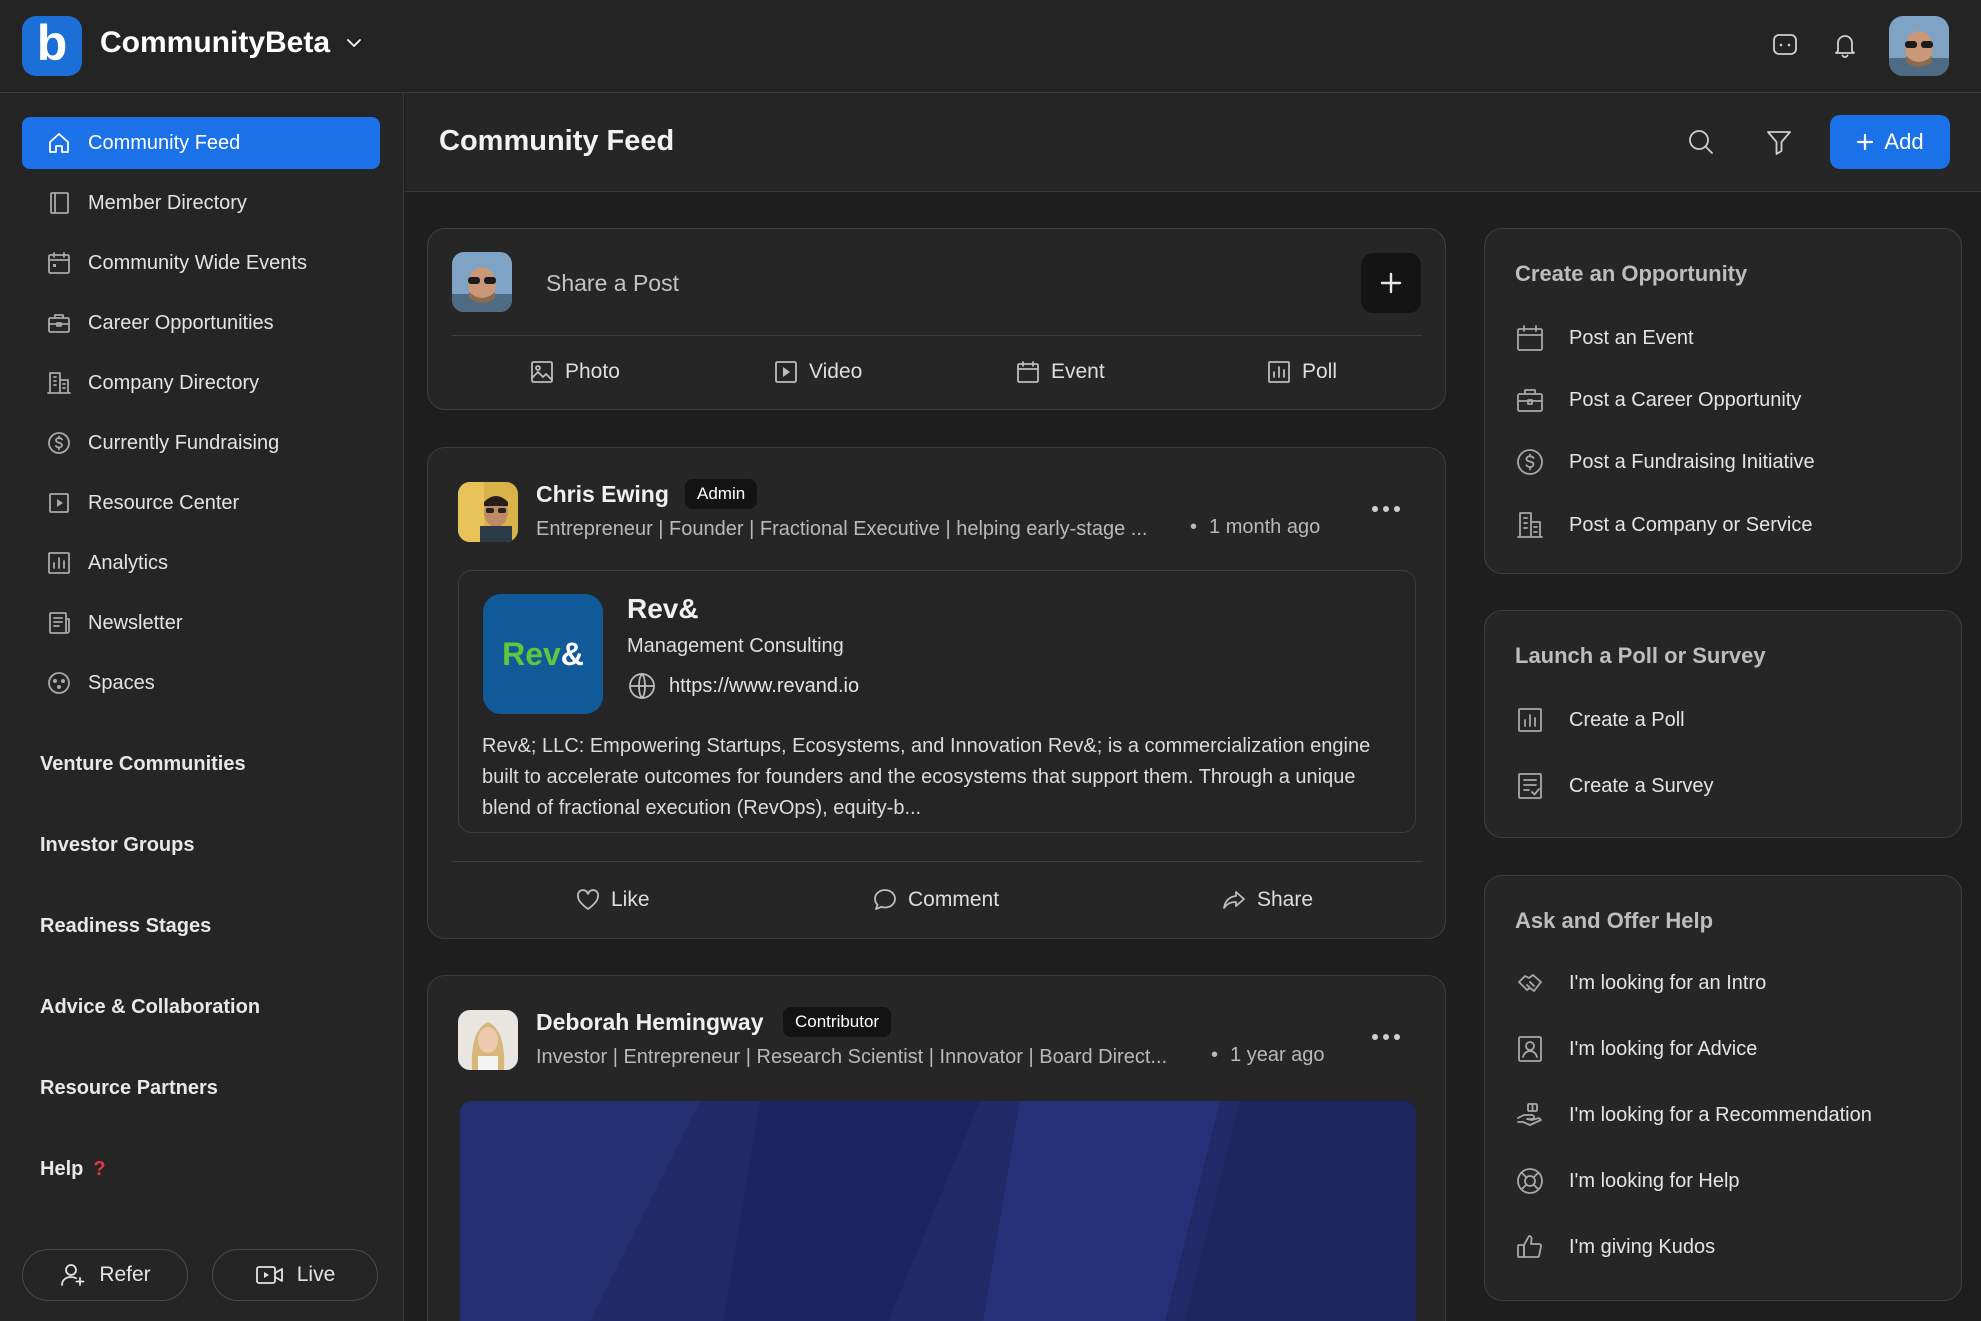  I want to click on filter-button, so click(1779, 142).